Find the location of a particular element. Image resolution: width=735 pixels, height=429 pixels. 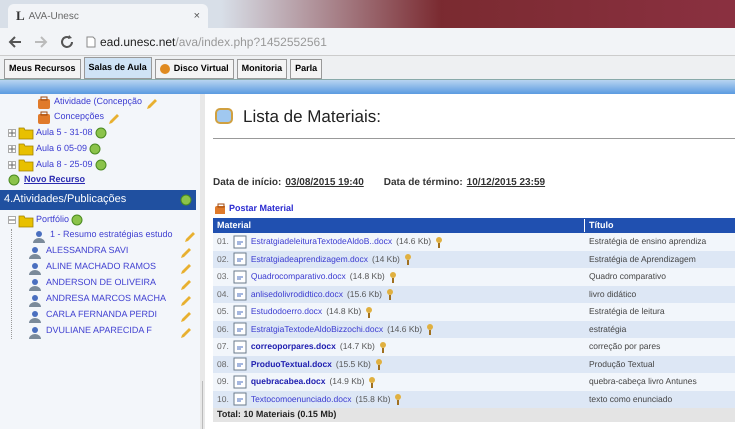

file-link: anlisedolivrodidtico.docx is located at coordinates (296, 294).